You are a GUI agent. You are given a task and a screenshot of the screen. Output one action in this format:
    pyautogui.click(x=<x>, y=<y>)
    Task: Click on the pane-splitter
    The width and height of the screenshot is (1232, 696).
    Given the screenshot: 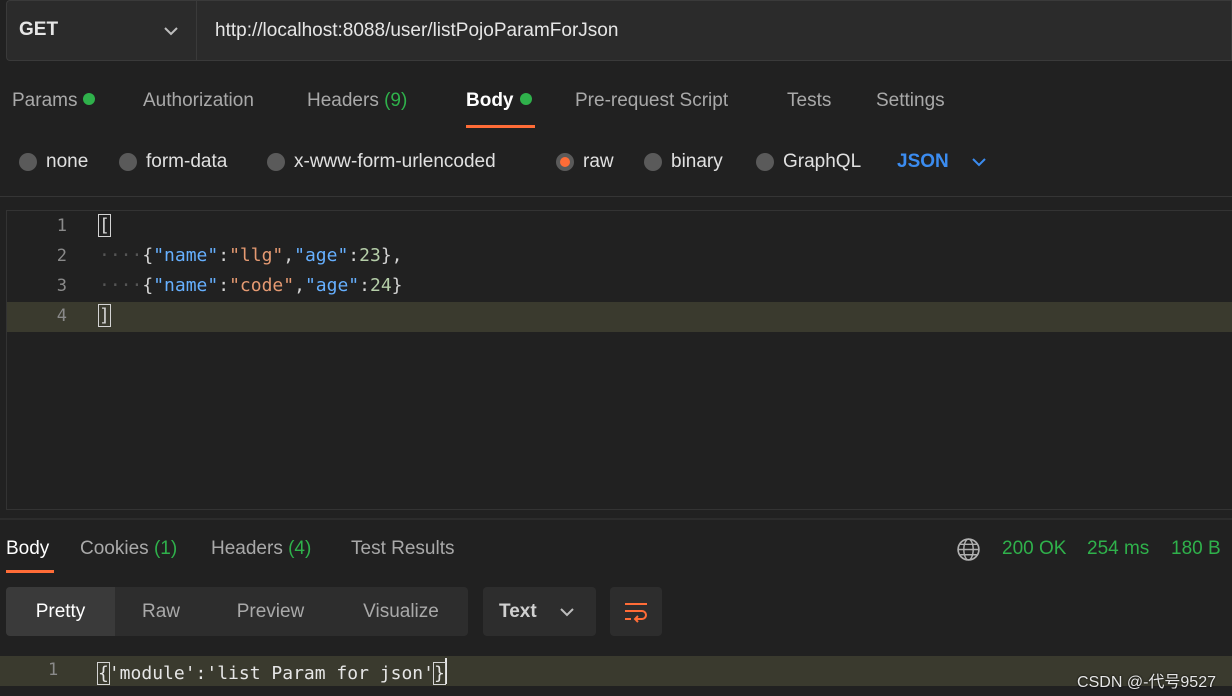 What is the action you would take?
    pyautogui.click(x=616, y=519)
    